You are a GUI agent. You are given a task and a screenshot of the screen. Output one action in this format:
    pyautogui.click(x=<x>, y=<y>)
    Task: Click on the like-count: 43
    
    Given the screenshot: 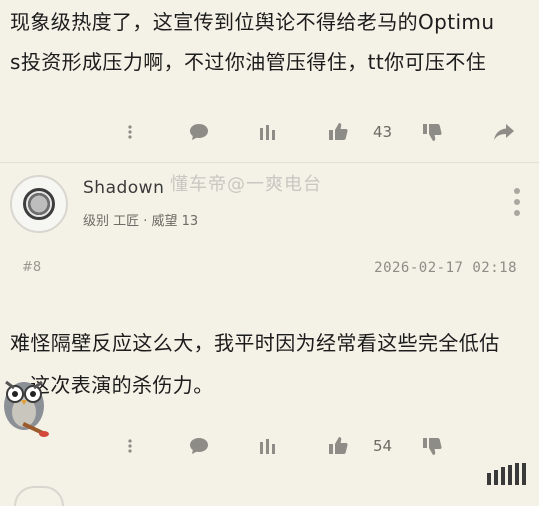 What is the action you would take?
    pyautogui.click(x=383, y=132)
    